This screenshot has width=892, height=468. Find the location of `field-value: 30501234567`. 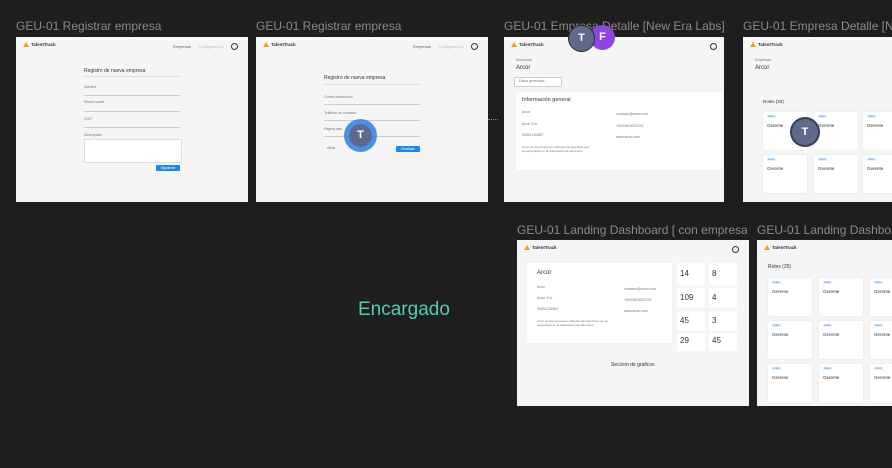

field-value: 30501234567 is located at coordinates (548, 309).